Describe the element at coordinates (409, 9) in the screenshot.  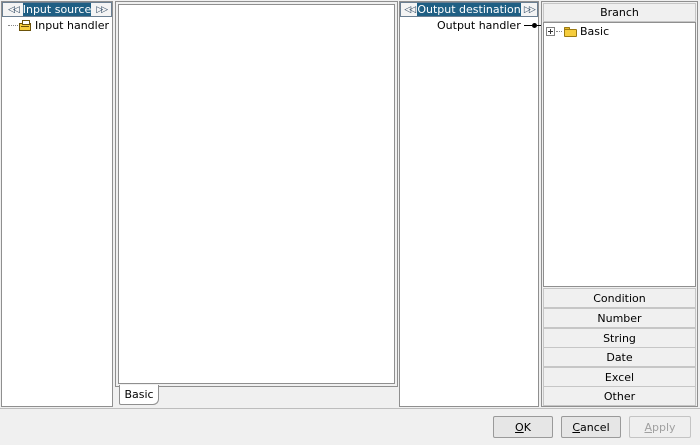
I see `output-prev-button: ◁◁` at that location.